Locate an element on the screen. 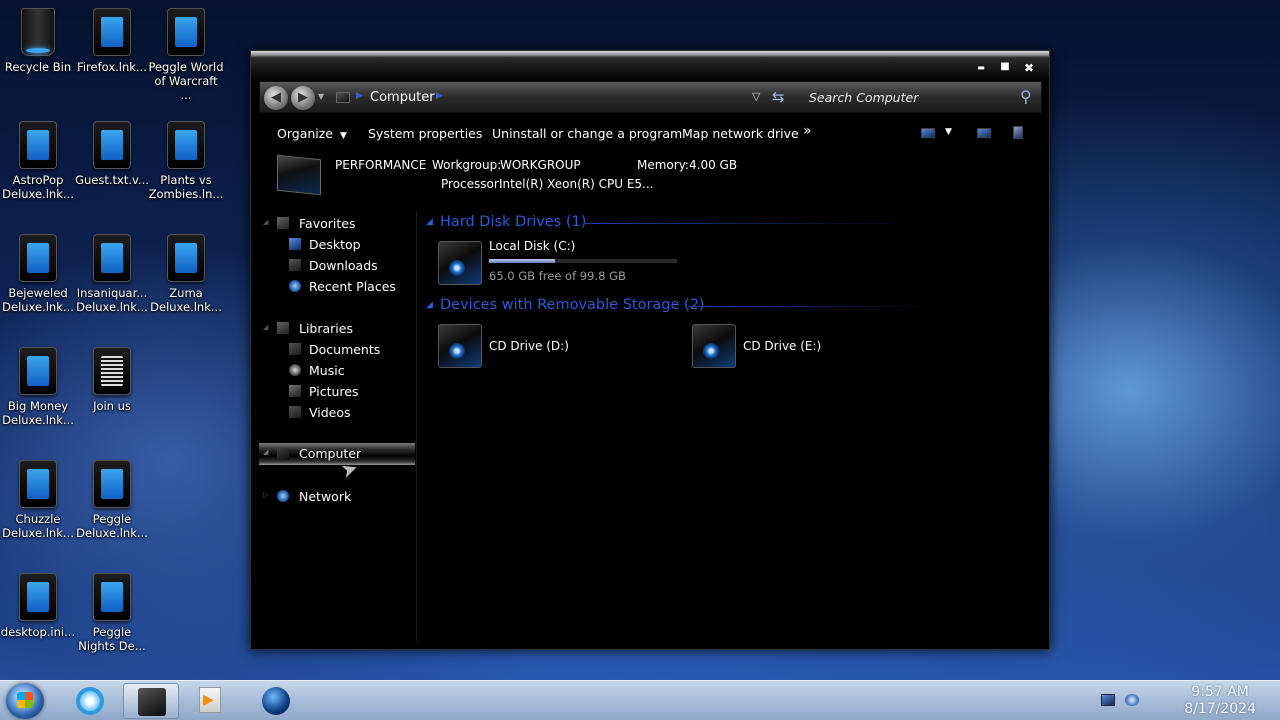 The height and width of the screenshot is (720, 1280). nav-computer: ◢ Computer ➤ is located at coordinates (337, 463).